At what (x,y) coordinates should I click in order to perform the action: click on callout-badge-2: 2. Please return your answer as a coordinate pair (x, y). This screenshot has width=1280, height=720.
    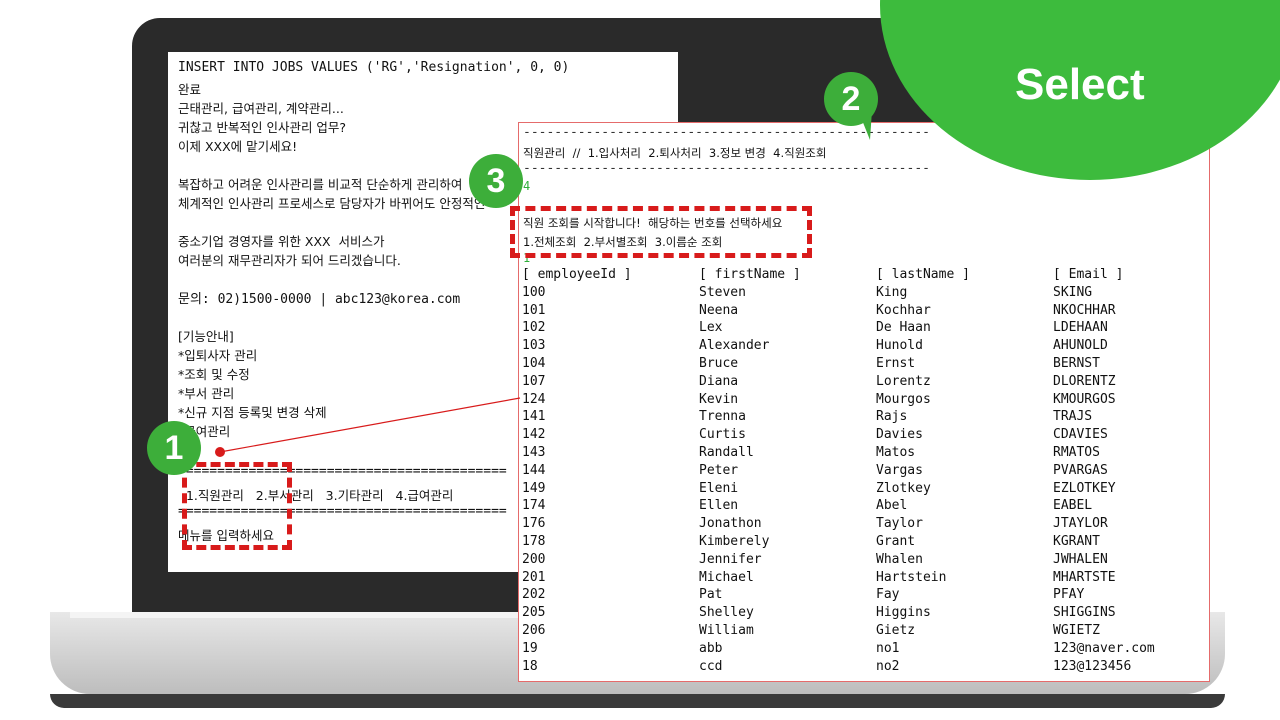
    Looking at the image, I should click on (851, 99).